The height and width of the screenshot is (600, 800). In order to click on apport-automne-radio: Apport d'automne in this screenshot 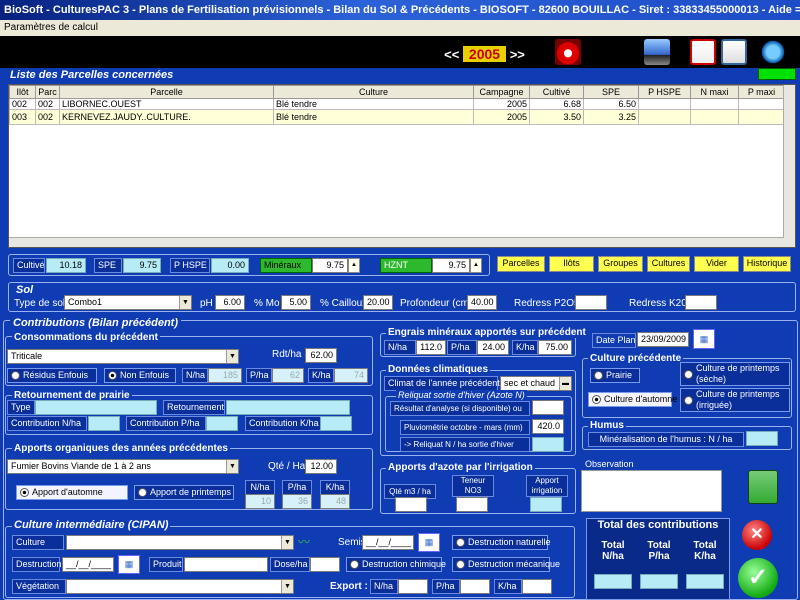, I will do `click(72, 492)`.